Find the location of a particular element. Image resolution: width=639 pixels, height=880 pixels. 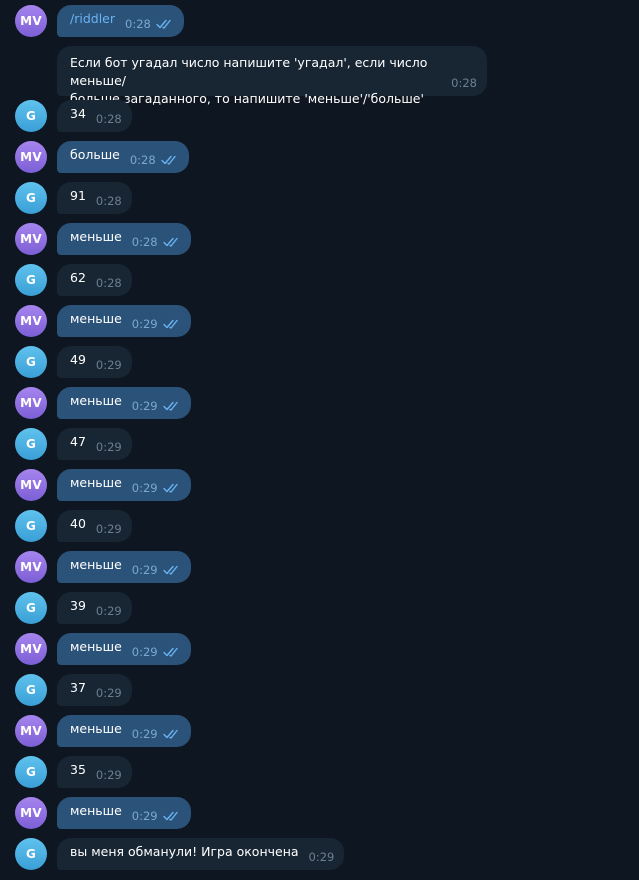

message-bubble: вы меня обманули! Игра окончена 0:29 is located at coordinates (201, 854).